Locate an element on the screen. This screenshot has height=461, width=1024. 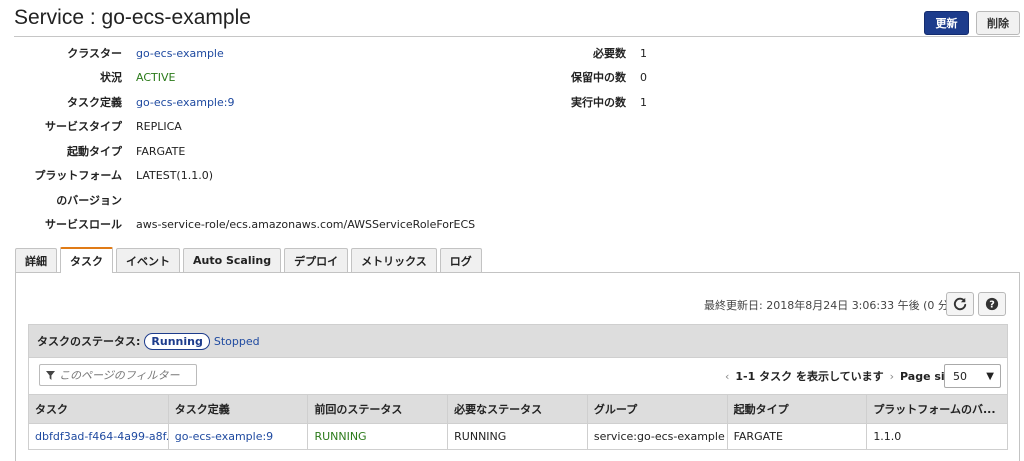
filter-placeholder: このページのフィルター is located at coordinates (119, 375).